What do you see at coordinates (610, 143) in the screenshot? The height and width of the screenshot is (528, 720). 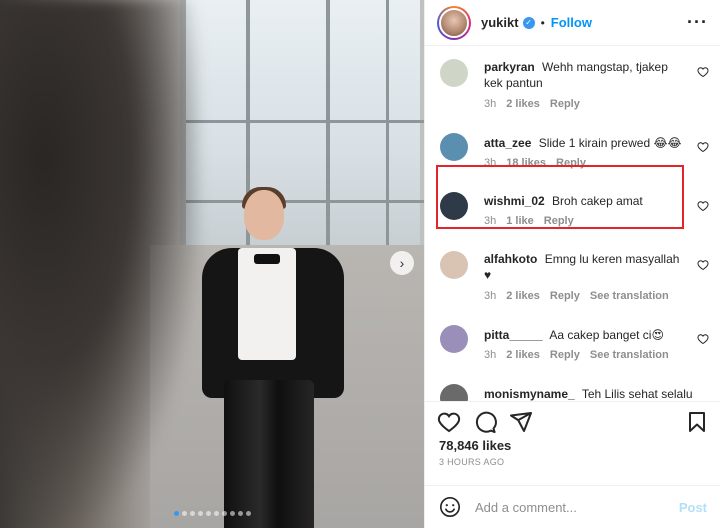 I see `comment-text: Slide 1 kirain prewed 😂😂` at bounding box center [610, 143].